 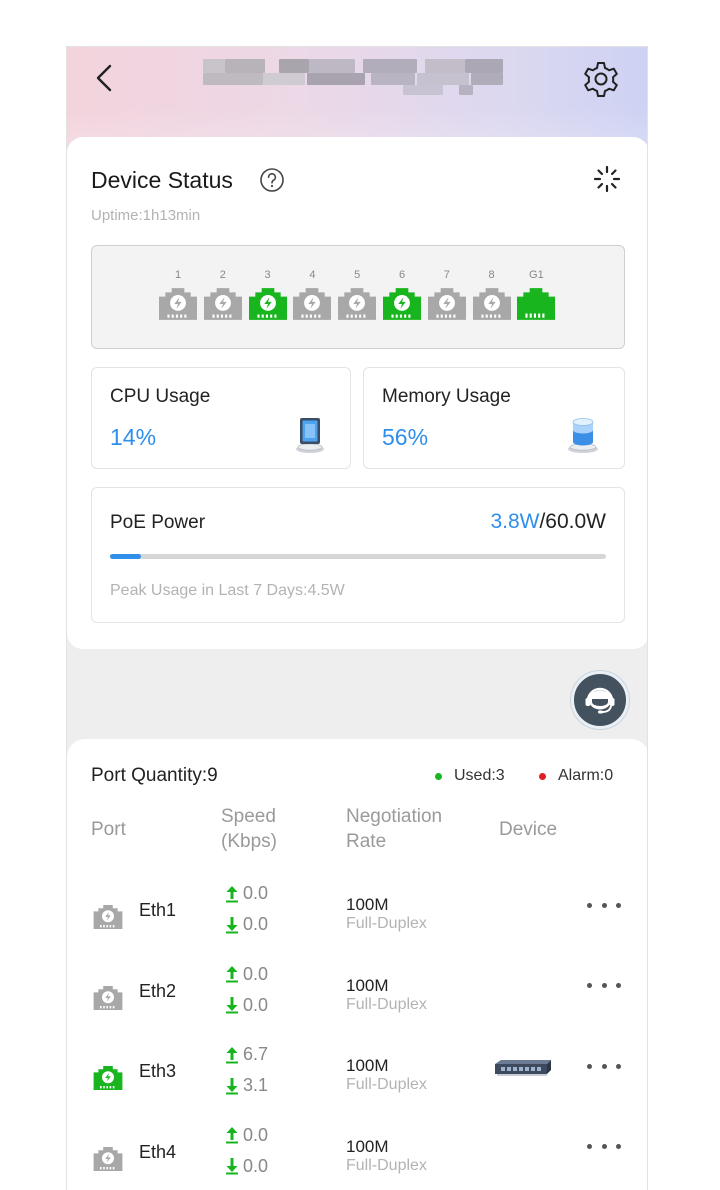 I want to click on cpu-usage-label: CPU Usage, so click(x=160, y=396).